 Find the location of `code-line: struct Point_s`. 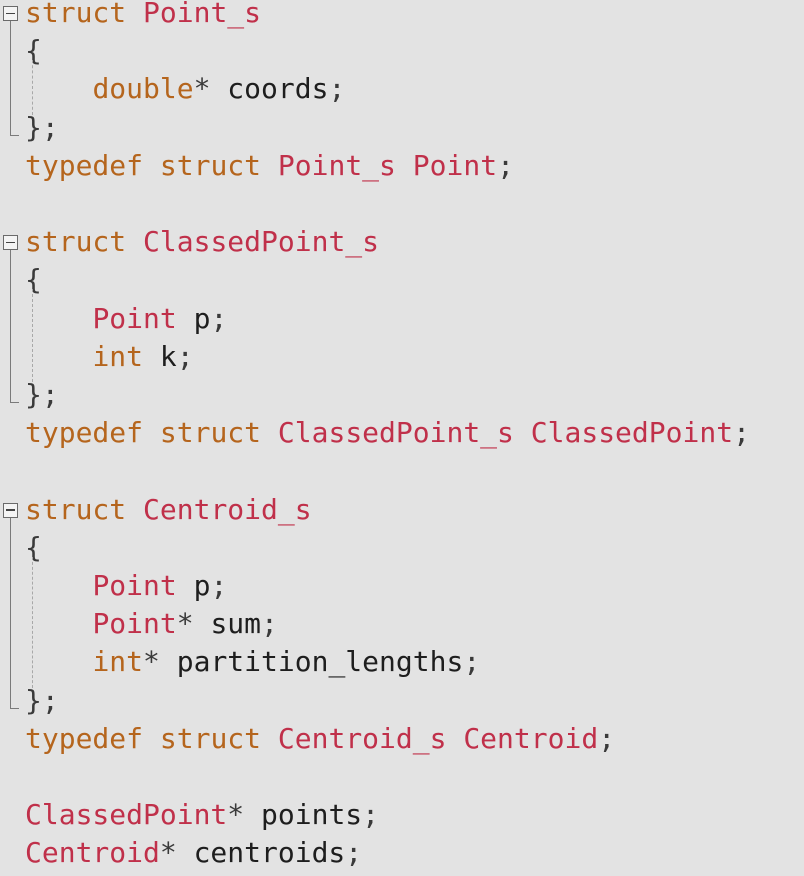

code-line: struct Point_s is located at coordinates (143, 16).